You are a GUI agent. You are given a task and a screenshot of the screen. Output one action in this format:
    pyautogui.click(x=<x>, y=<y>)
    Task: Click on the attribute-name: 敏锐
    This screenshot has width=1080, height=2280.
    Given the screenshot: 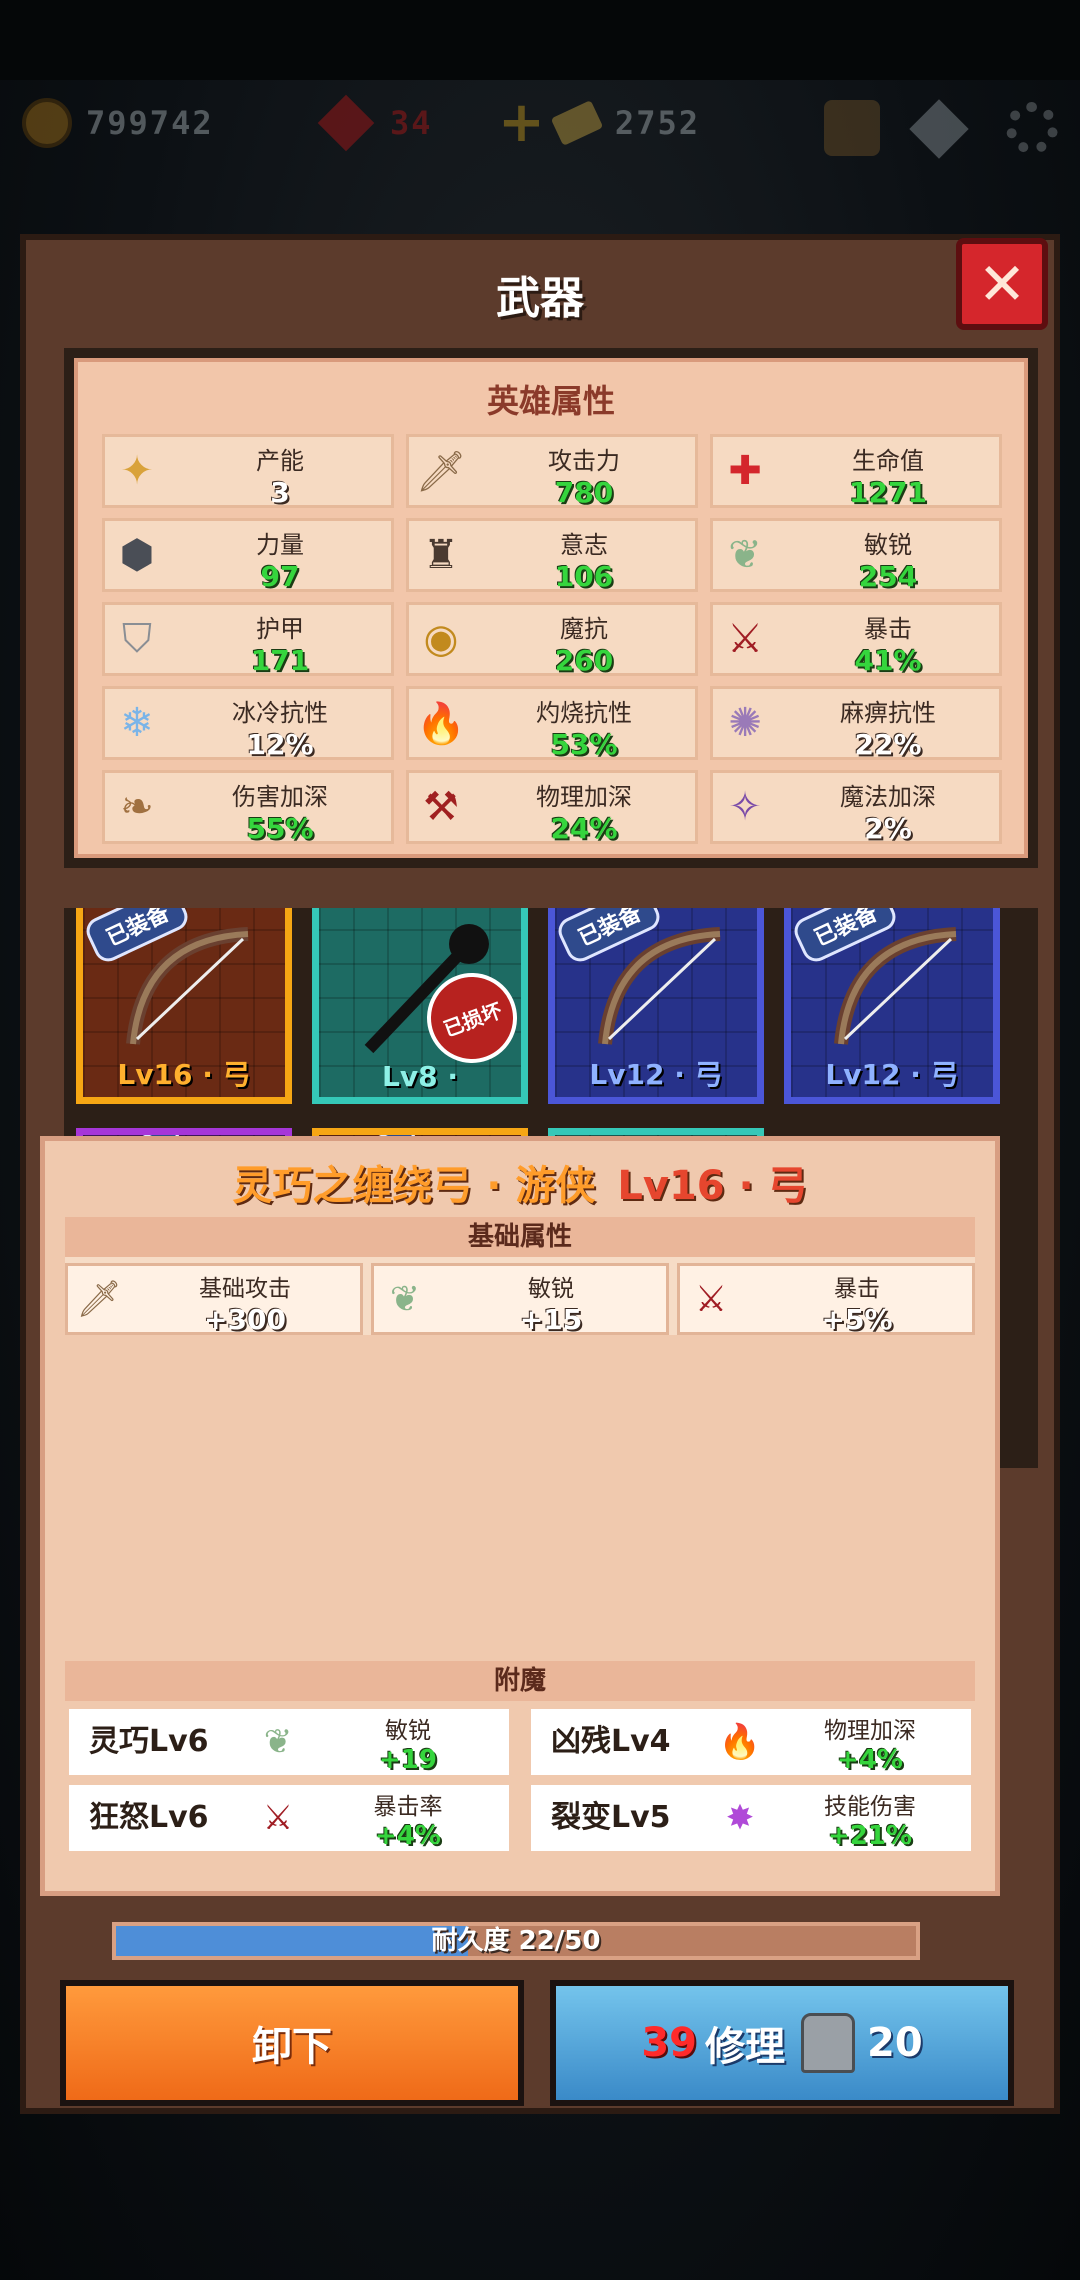 What is the action you would take?
    pyautogui.click(x=888, y=545)
    